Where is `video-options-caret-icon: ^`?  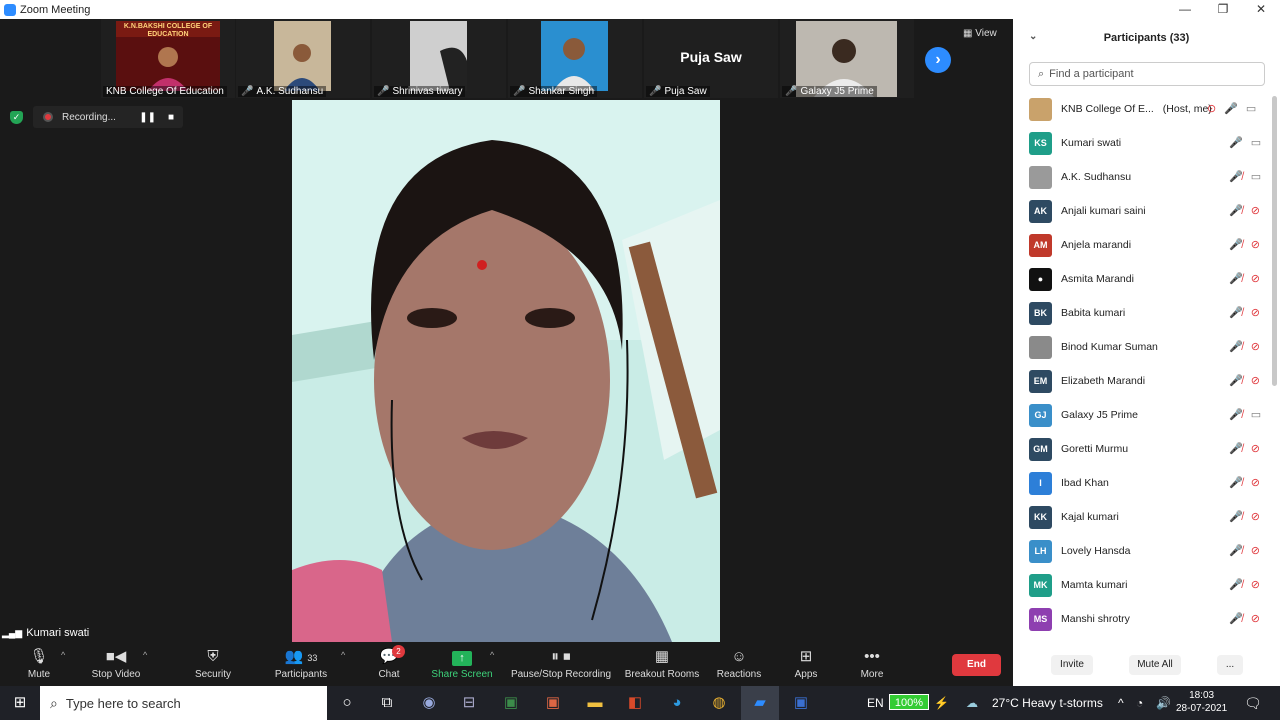 video-options-caret-icon: ^ is located at coordinates (145, 655).